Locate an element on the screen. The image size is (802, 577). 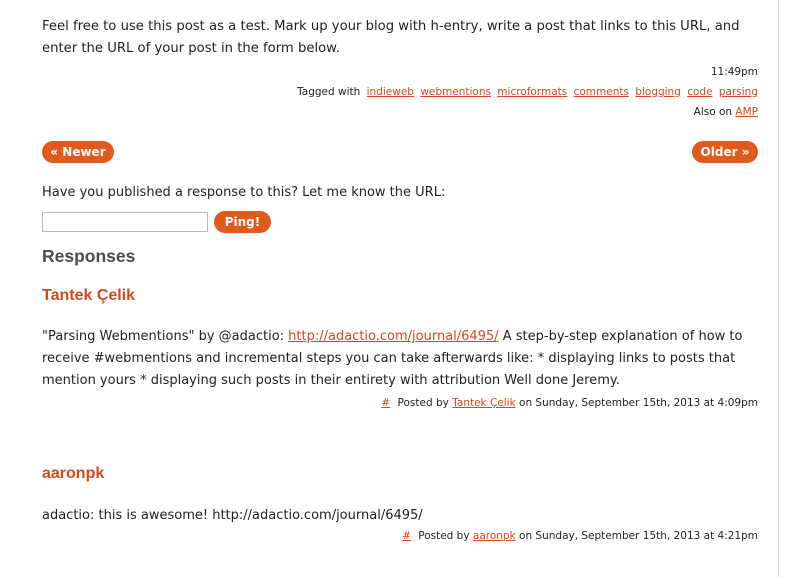
also-on-label: Also on is located at coordinates (713, 112).